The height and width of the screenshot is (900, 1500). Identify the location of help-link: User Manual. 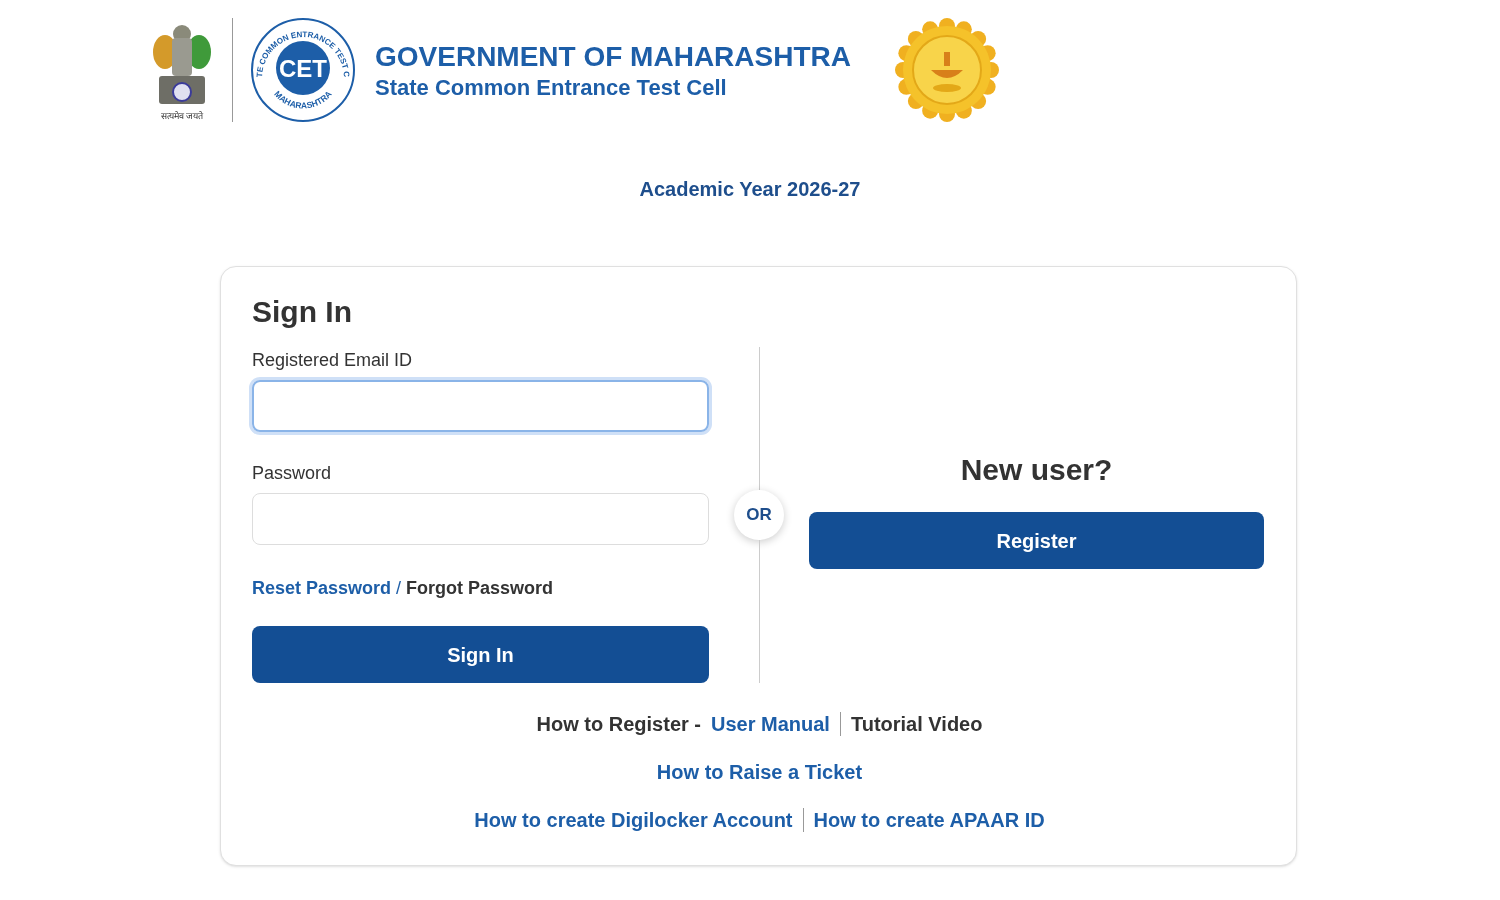
(770, 724).